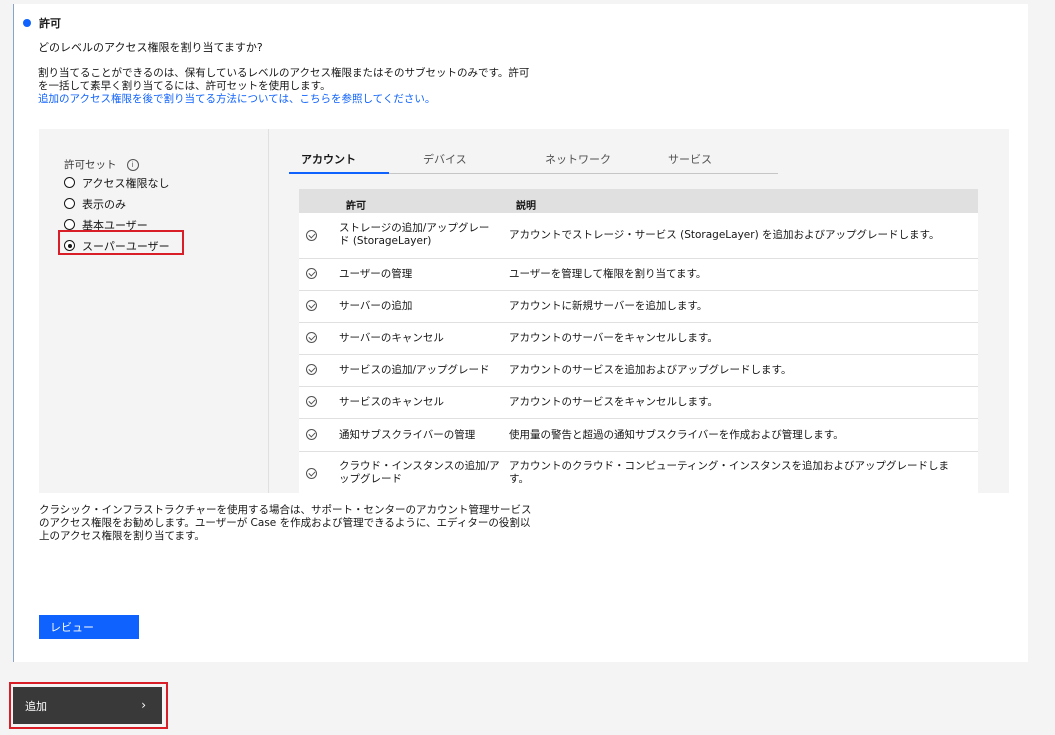 The width and height of the screenshot is (1055, 735). I want to click on row-permission: サーバーのキャンセル, so click(391, 338).